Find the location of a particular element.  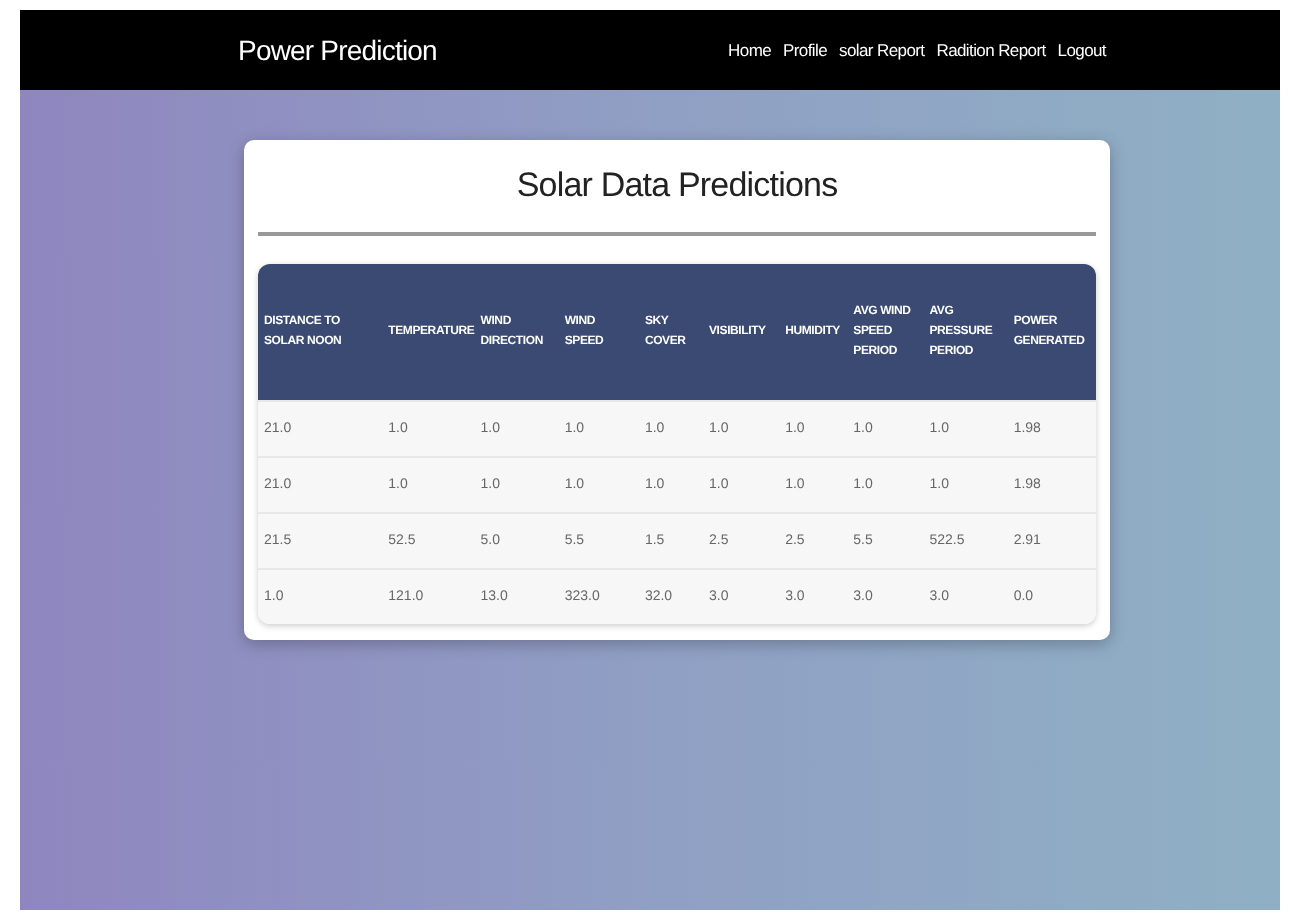

nav-link: Logout is located at coordinates (1081, 50).